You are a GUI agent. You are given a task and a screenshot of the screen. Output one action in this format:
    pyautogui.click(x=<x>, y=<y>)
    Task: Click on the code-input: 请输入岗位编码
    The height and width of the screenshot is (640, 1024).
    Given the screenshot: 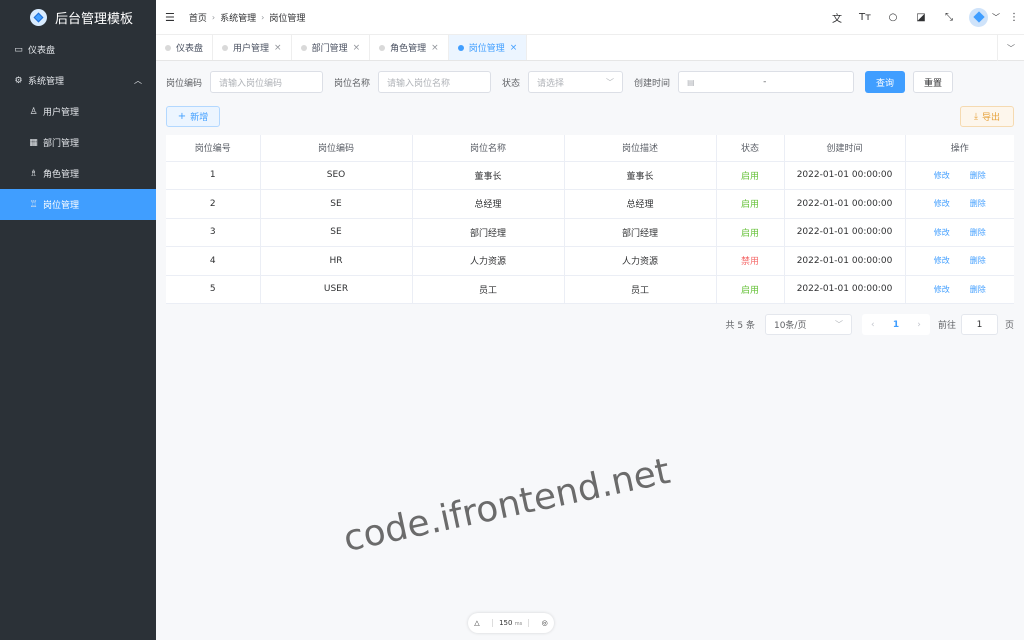 What is the action you would take?
    pyautogui.click(x=267, y=82)
    